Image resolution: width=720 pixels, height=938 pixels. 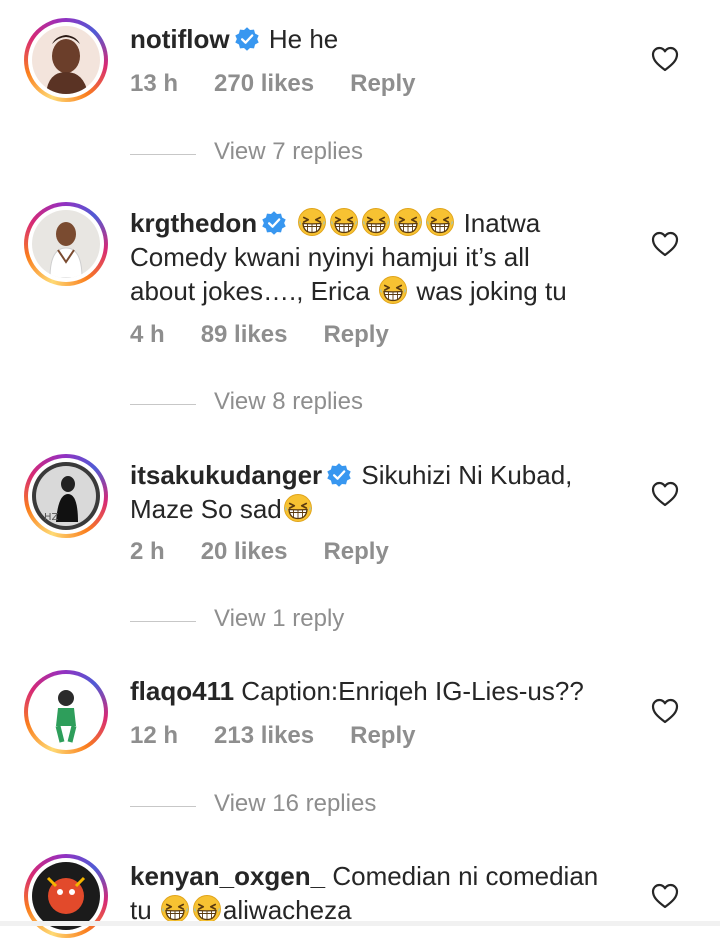 What do you see at coordinates (467, 475) in the screenshot?
I see `comment-text: Sikuhizi Ni Kubad,` at bounding box center [467, 475].